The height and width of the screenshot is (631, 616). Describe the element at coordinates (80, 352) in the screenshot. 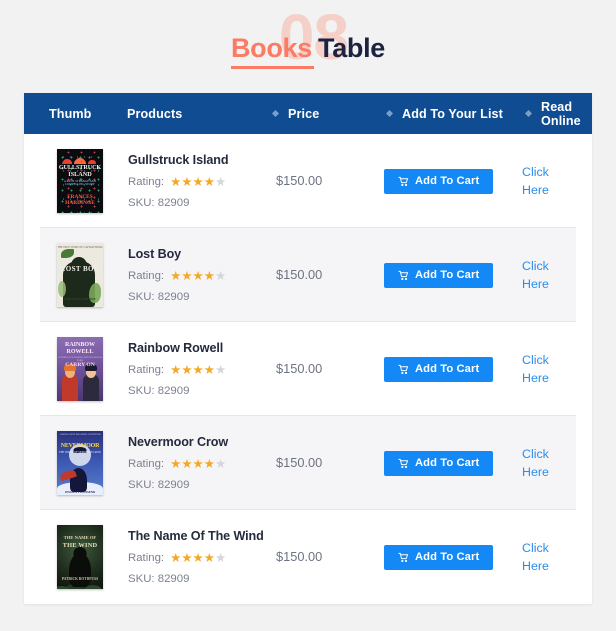

I see `cover-line-2: ROWELL` at that location.